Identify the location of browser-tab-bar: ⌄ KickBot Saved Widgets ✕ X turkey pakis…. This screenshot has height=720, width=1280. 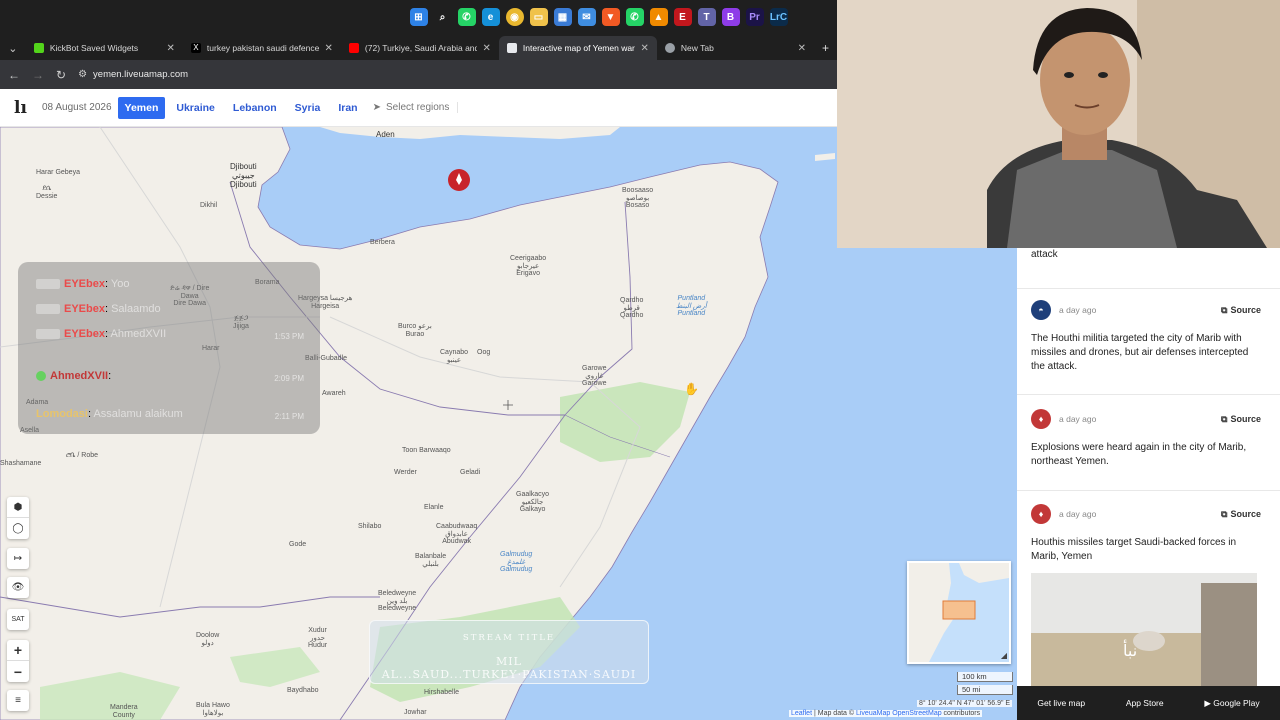
(418, 47).